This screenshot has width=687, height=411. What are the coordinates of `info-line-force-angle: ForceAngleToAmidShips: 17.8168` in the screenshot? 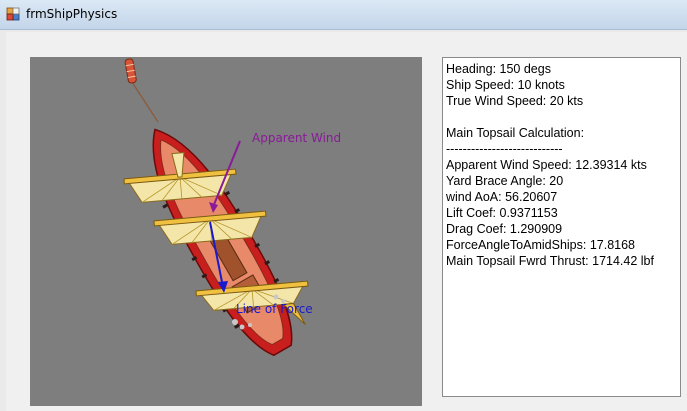 It's located at (541, 245).